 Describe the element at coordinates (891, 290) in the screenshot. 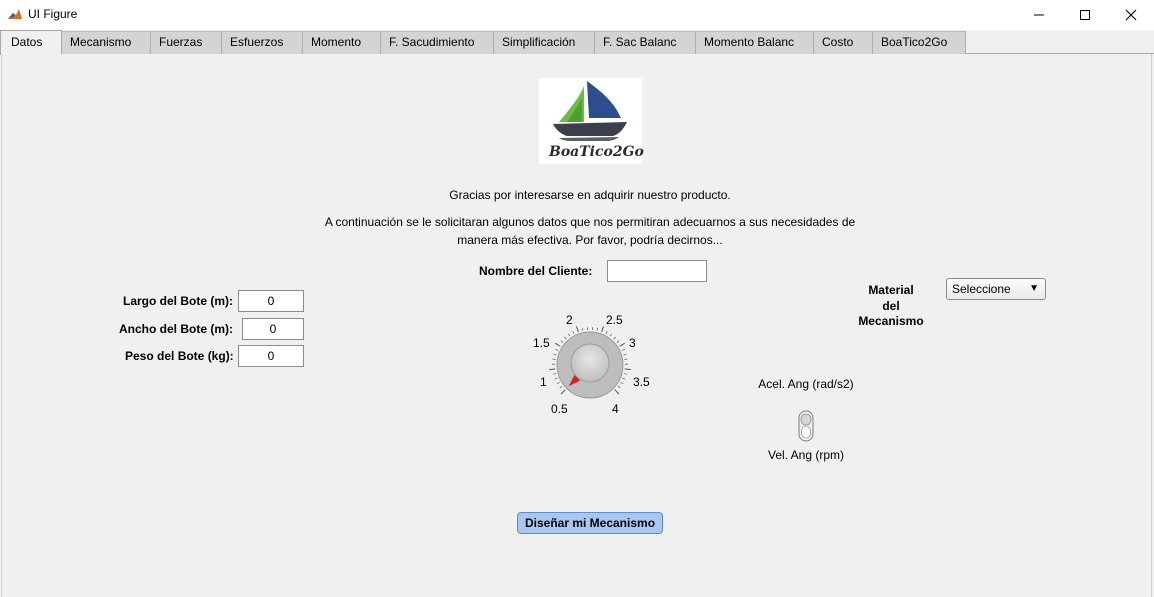

I see `material-label-line-1: Material` at that location.